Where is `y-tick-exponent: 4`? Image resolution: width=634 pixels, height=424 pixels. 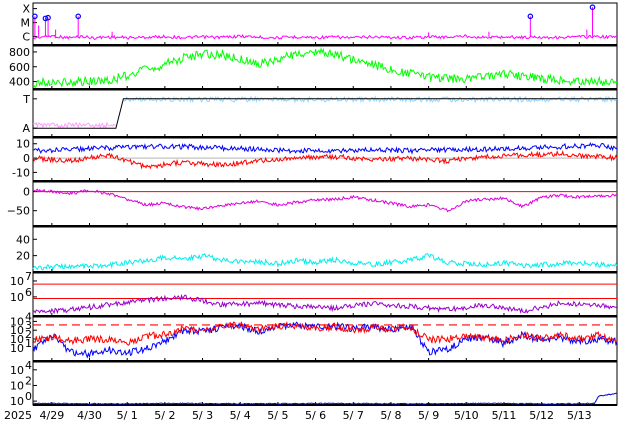
y-tick-exponent: 4 is located at coordinates (28, 365).